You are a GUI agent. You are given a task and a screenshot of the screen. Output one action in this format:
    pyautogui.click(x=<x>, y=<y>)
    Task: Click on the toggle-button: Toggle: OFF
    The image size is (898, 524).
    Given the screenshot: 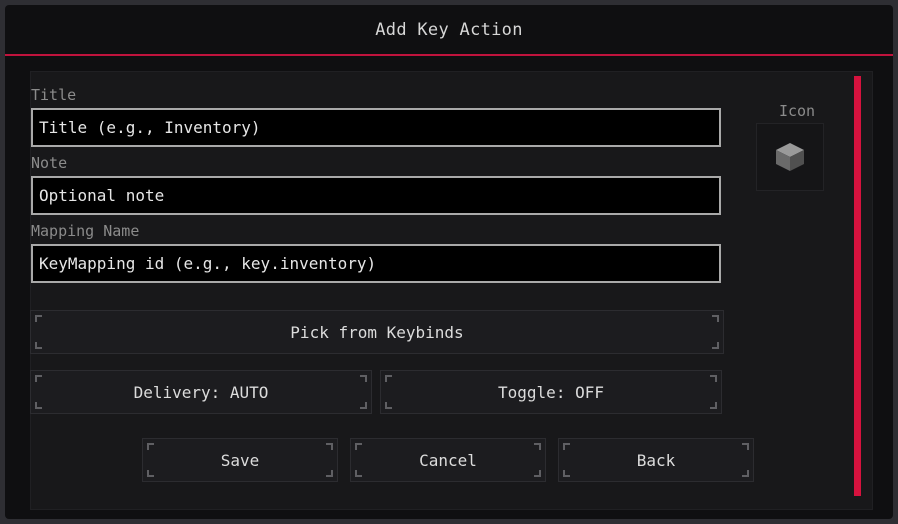 What is the action you would take?
    pyautogui.click(x=551, y=392)
    